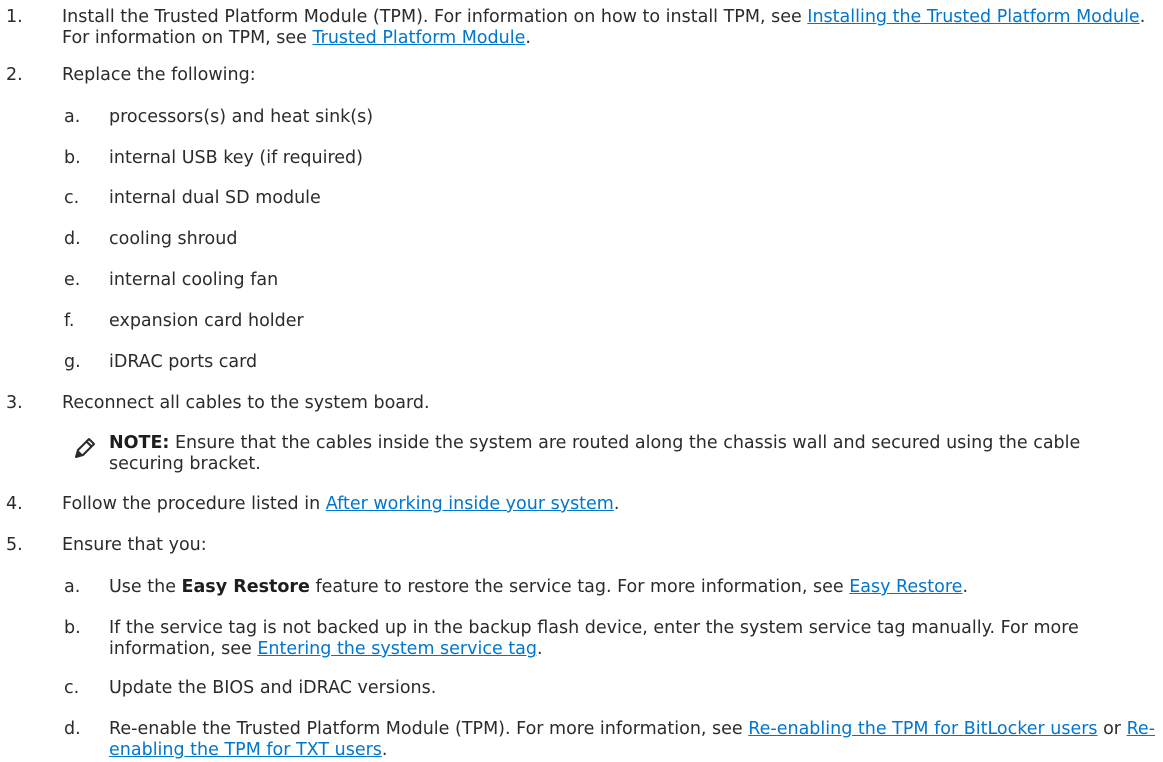 The width and height of the screenshot is (1163, 762). What do you see at coordinates (85, 448) in the screenshot?
I see `pencil-note-icon` at bounding box center [85, 448].